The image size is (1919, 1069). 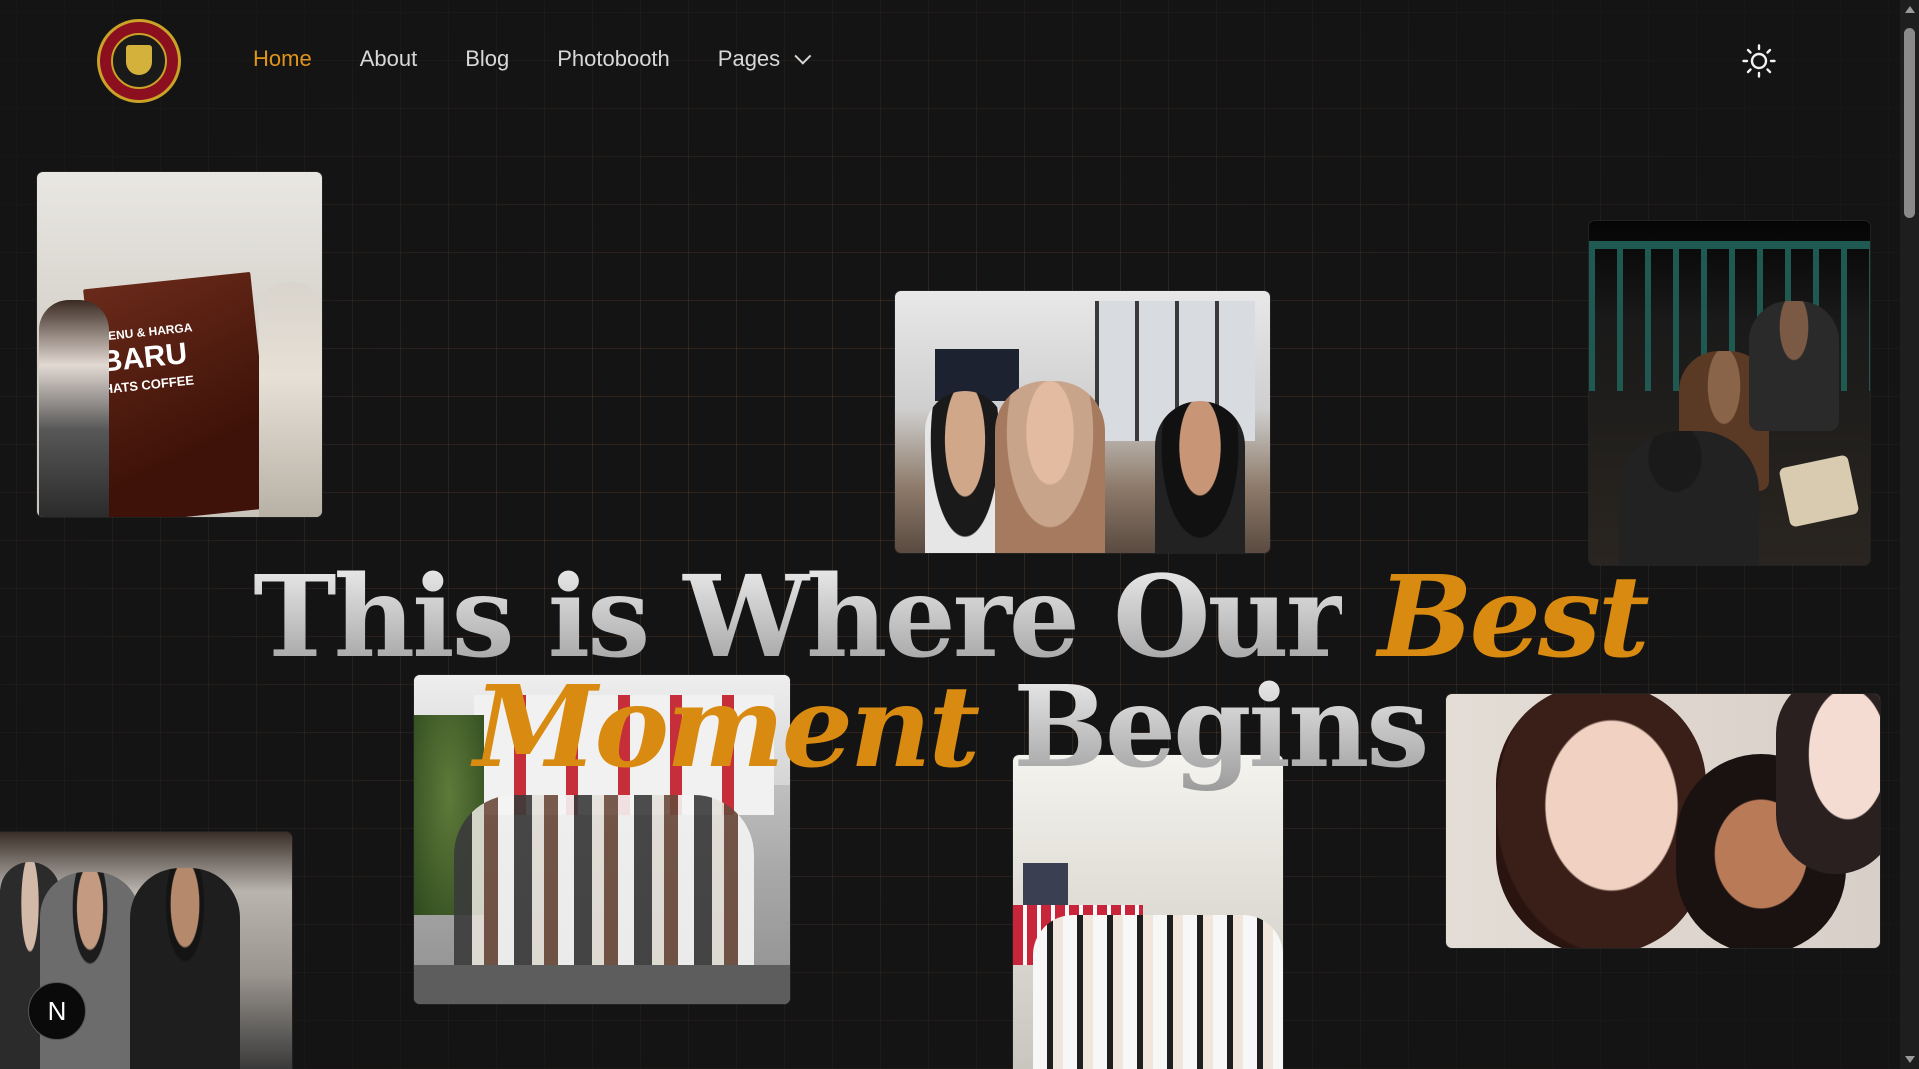 What do you see at coordinates (1910, 1059) in the screenshot?
I see `scroll-down-icon` at bounding box center [1910, 1059].